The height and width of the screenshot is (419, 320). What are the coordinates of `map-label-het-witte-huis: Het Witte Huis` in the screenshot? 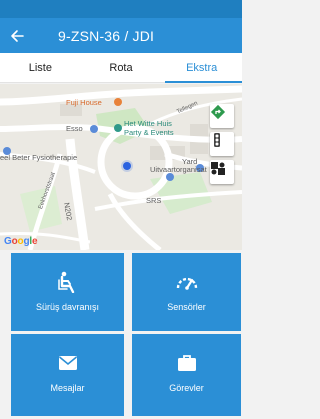 It's located at (148, 123).